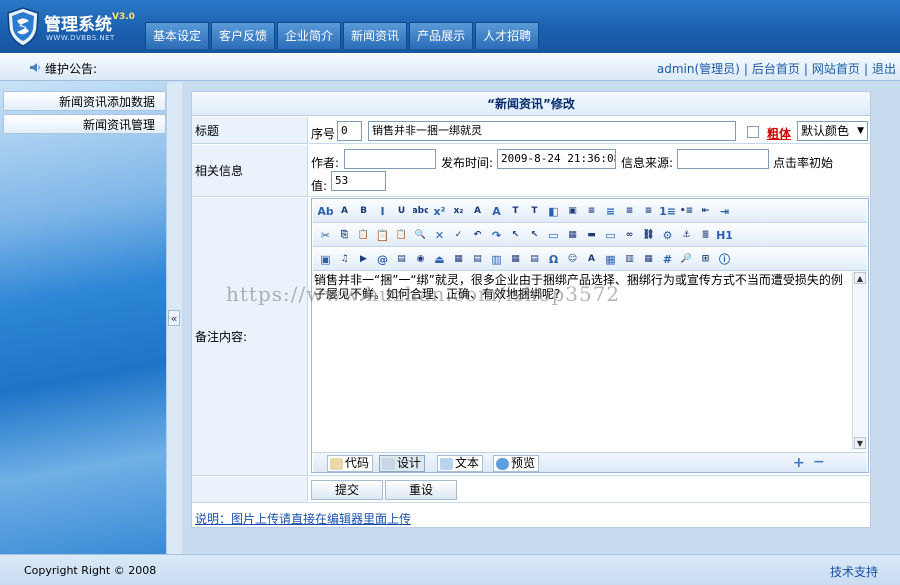 The height and width of the screenshot is (585, 900). What do you see at coordinates (458, 259) in the screenshot?
I see `toolbar_row3-tool-7-icon: ▦` at bounding box center [458, 259].